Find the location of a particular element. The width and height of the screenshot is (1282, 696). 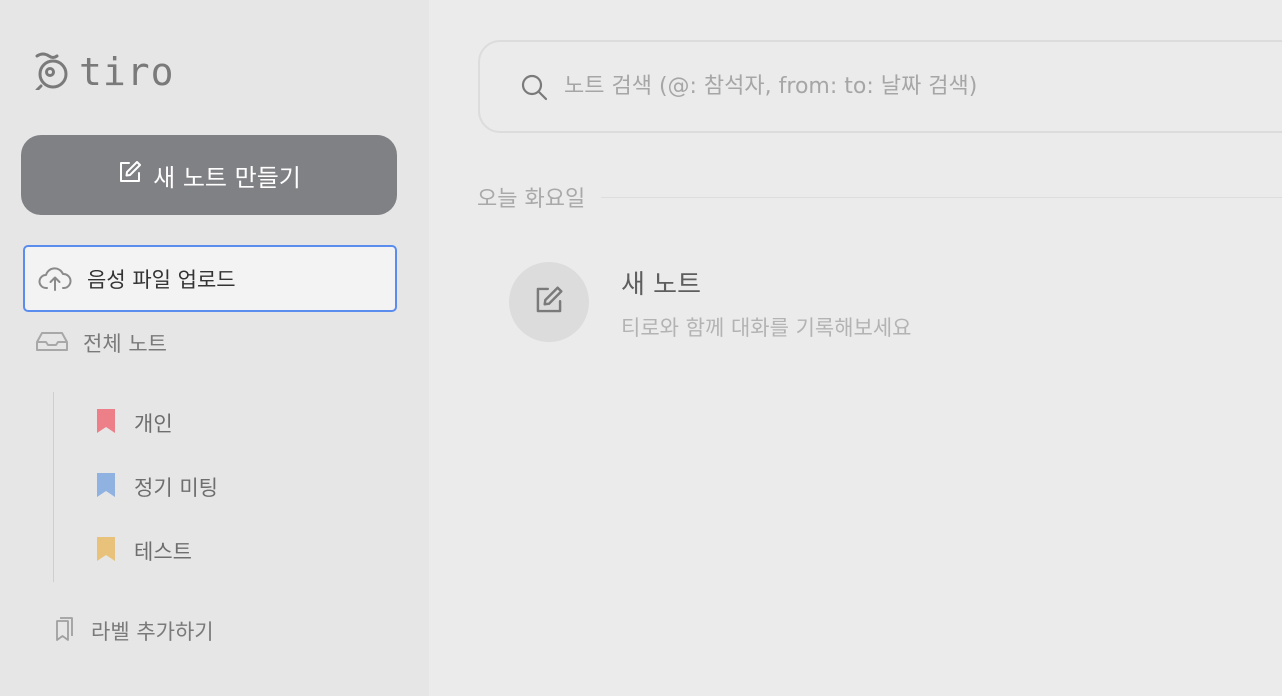

upload-audio-button: 음성 파일 업로드 is located at coordinates (210, 278).